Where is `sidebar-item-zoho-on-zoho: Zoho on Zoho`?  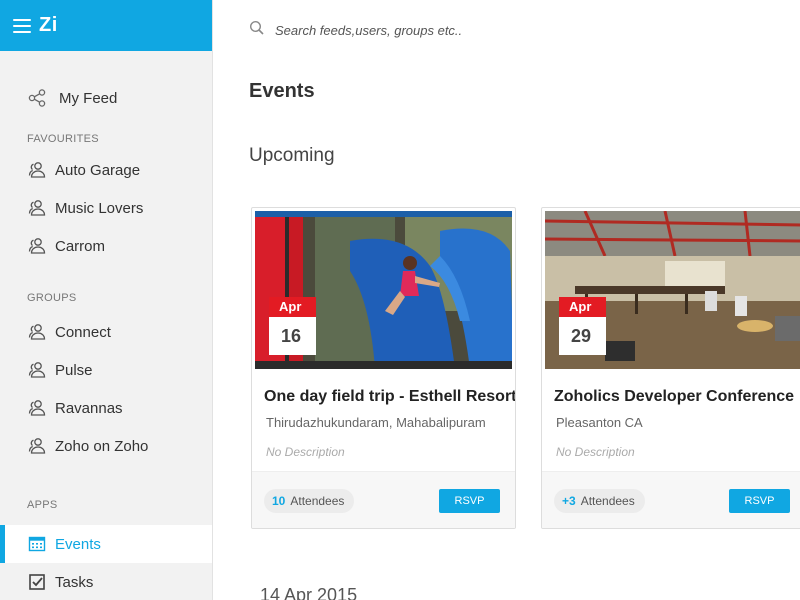
sidebar-item-zoho-on-zoho: Zoho on Zoho is located at coordinates (106, 446).